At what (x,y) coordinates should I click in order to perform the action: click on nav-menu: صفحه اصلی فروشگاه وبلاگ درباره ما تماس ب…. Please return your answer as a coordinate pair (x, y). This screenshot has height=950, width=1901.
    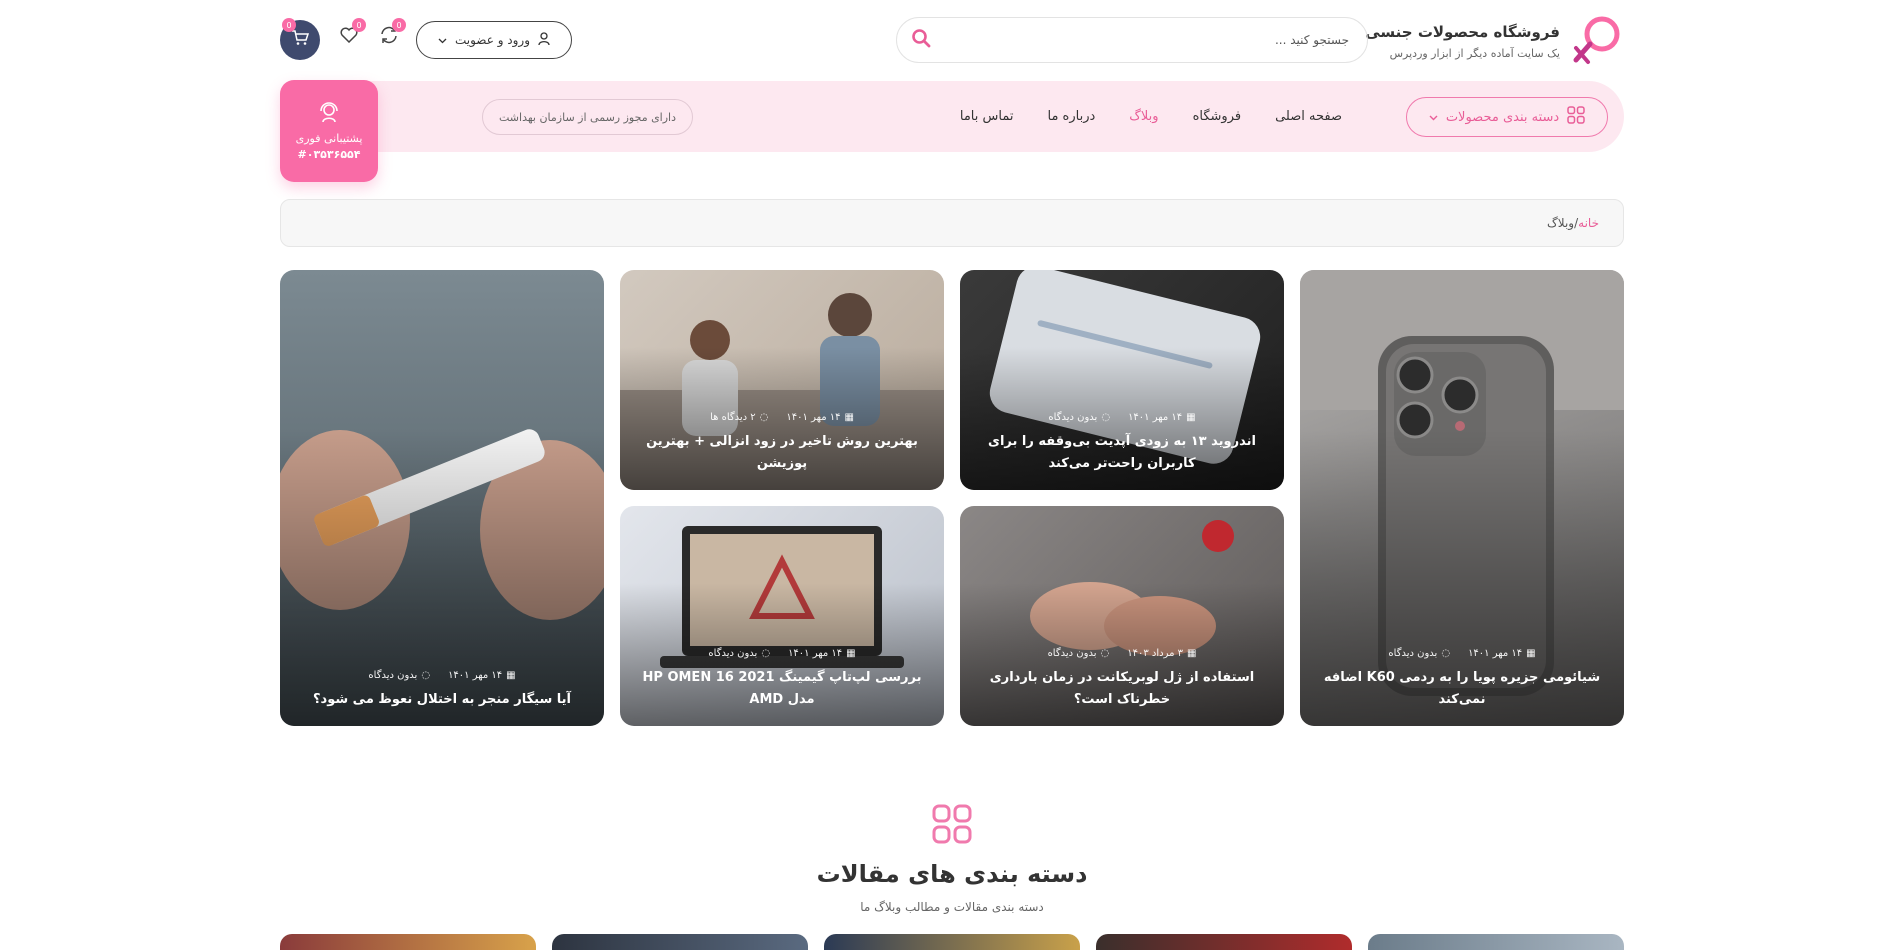
    Looking at the image, I should click on (1151, 116).